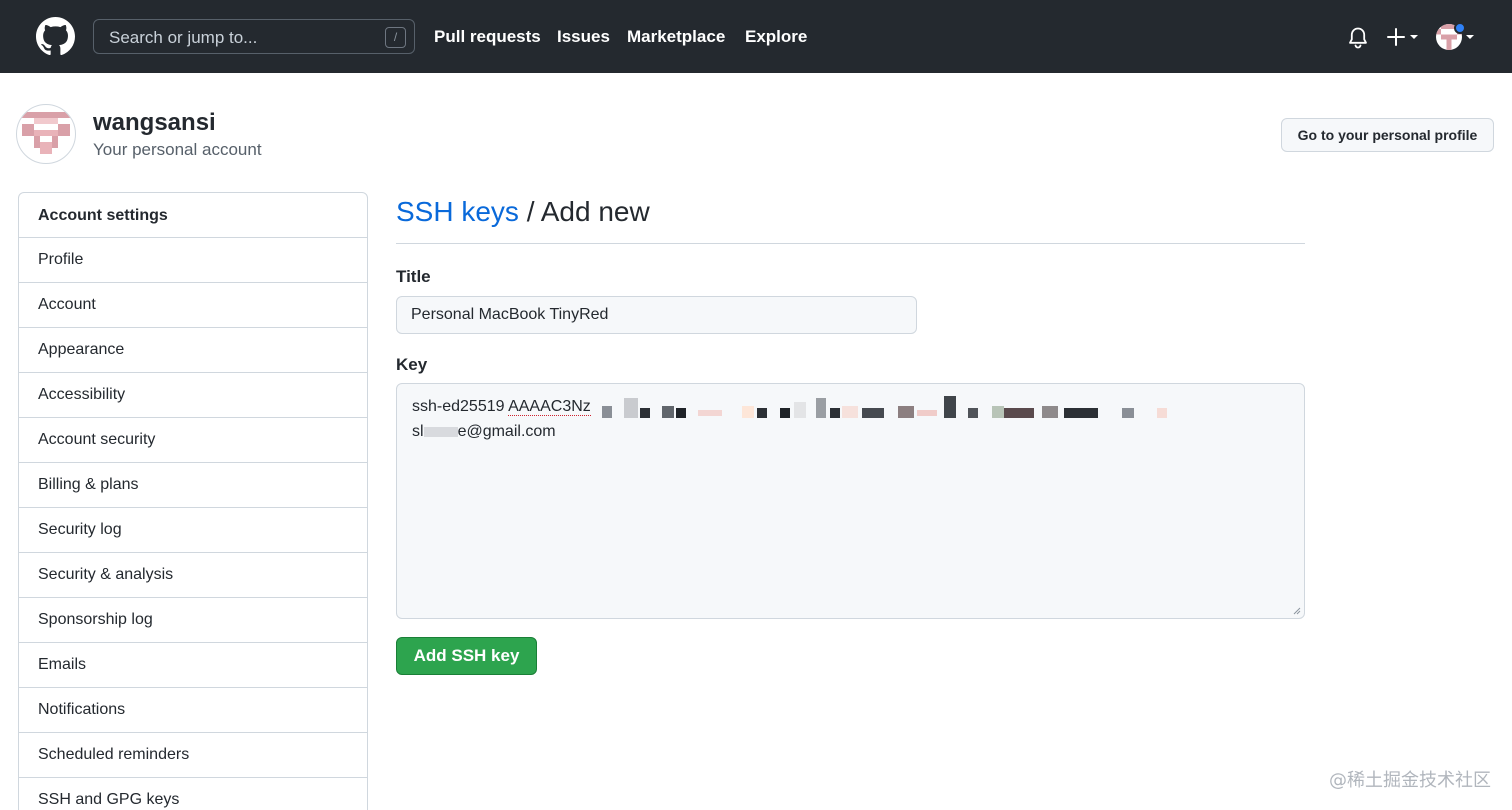  What do you see at coordinates (193, 440) in the screenshot?
I see `sidebar-item-account-security: Account security` at bounding box center [193, 440].